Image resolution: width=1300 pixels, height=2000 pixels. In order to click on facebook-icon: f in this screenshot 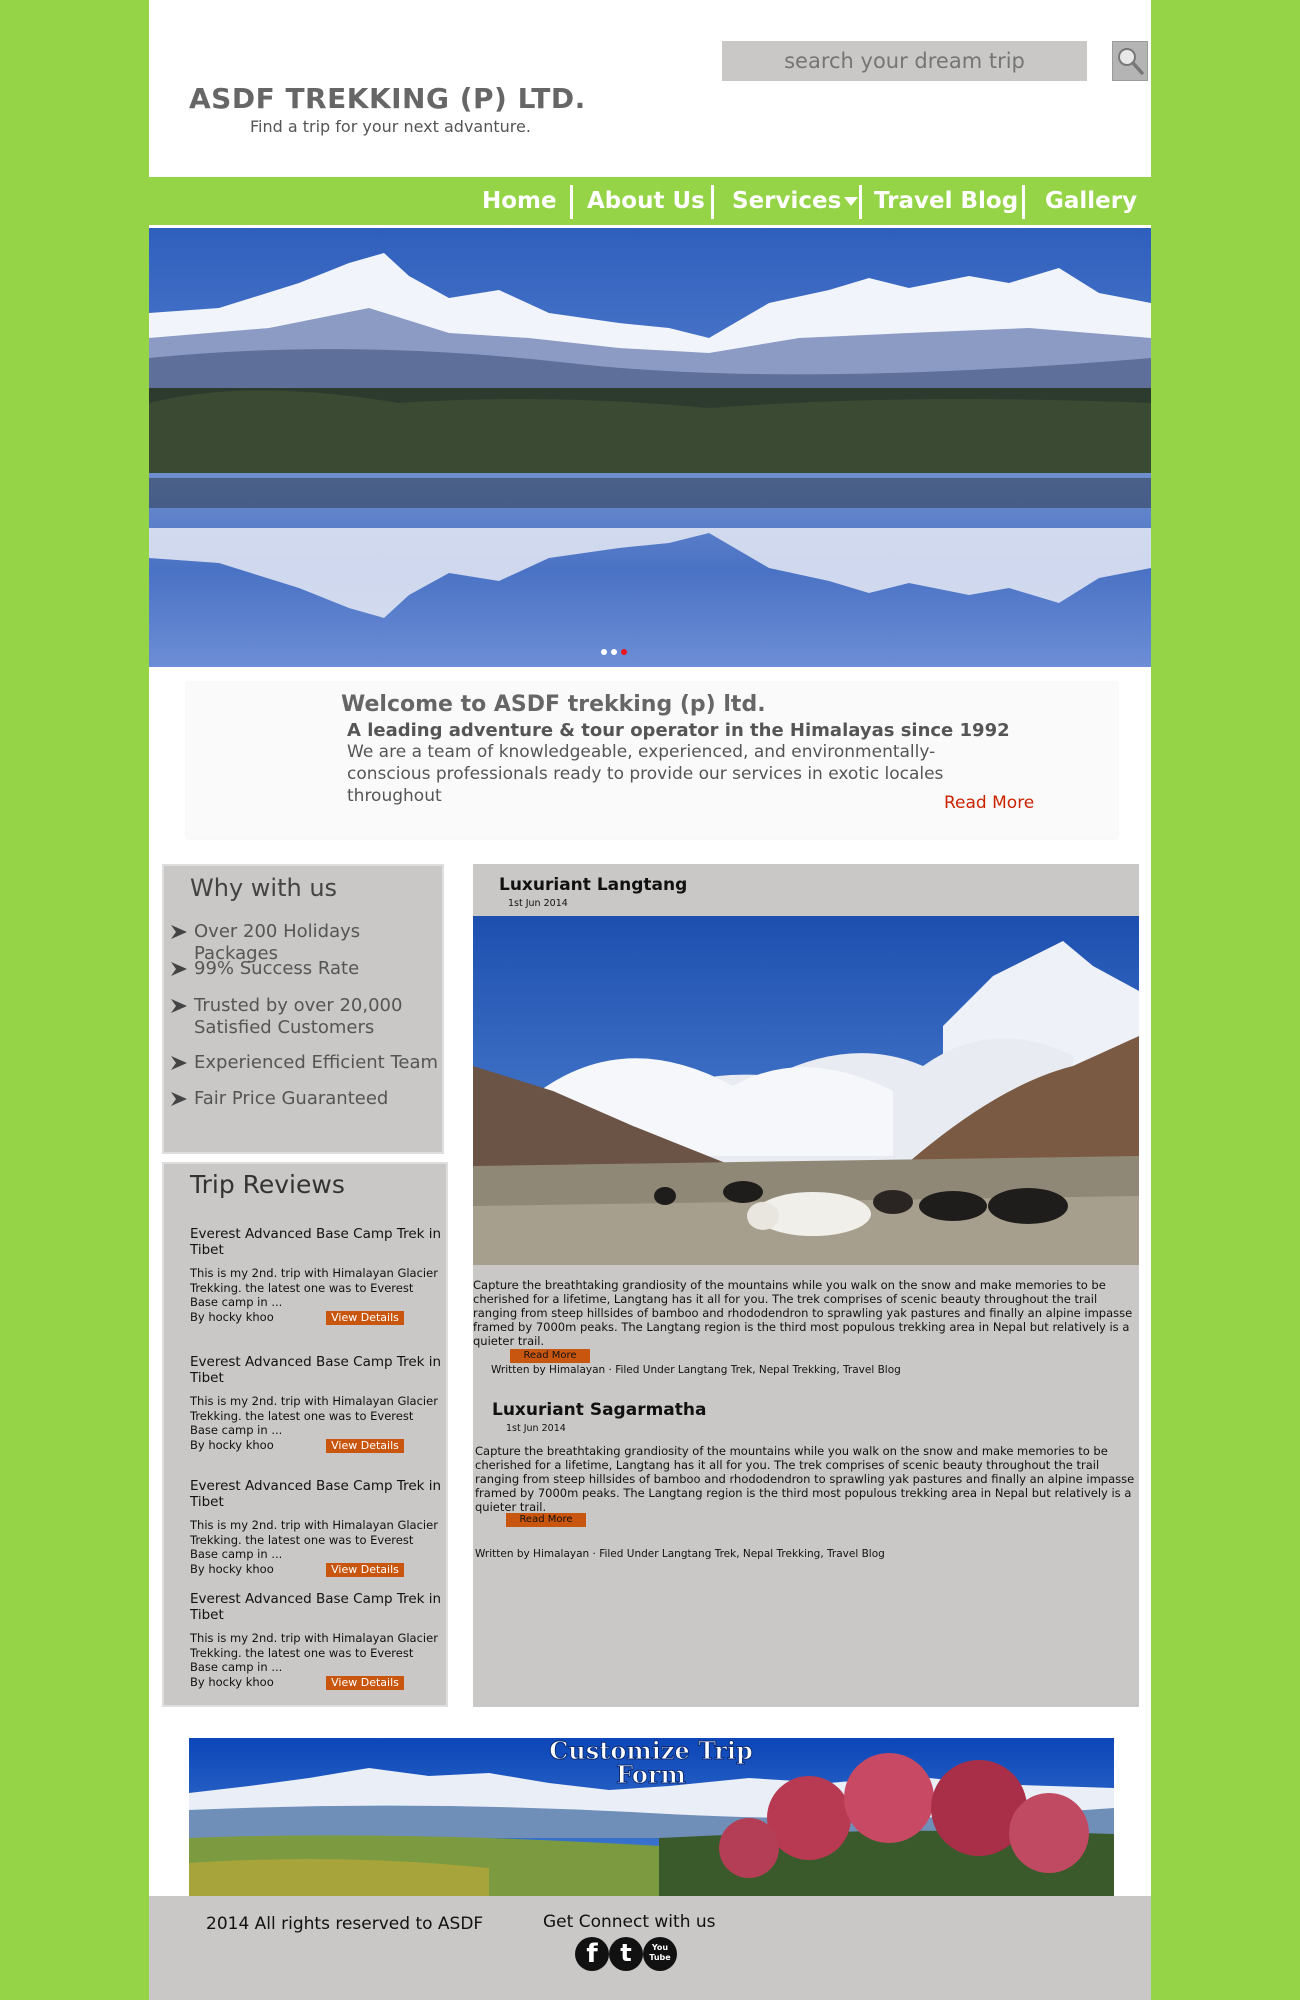, I will do `click(592, 1954)`.